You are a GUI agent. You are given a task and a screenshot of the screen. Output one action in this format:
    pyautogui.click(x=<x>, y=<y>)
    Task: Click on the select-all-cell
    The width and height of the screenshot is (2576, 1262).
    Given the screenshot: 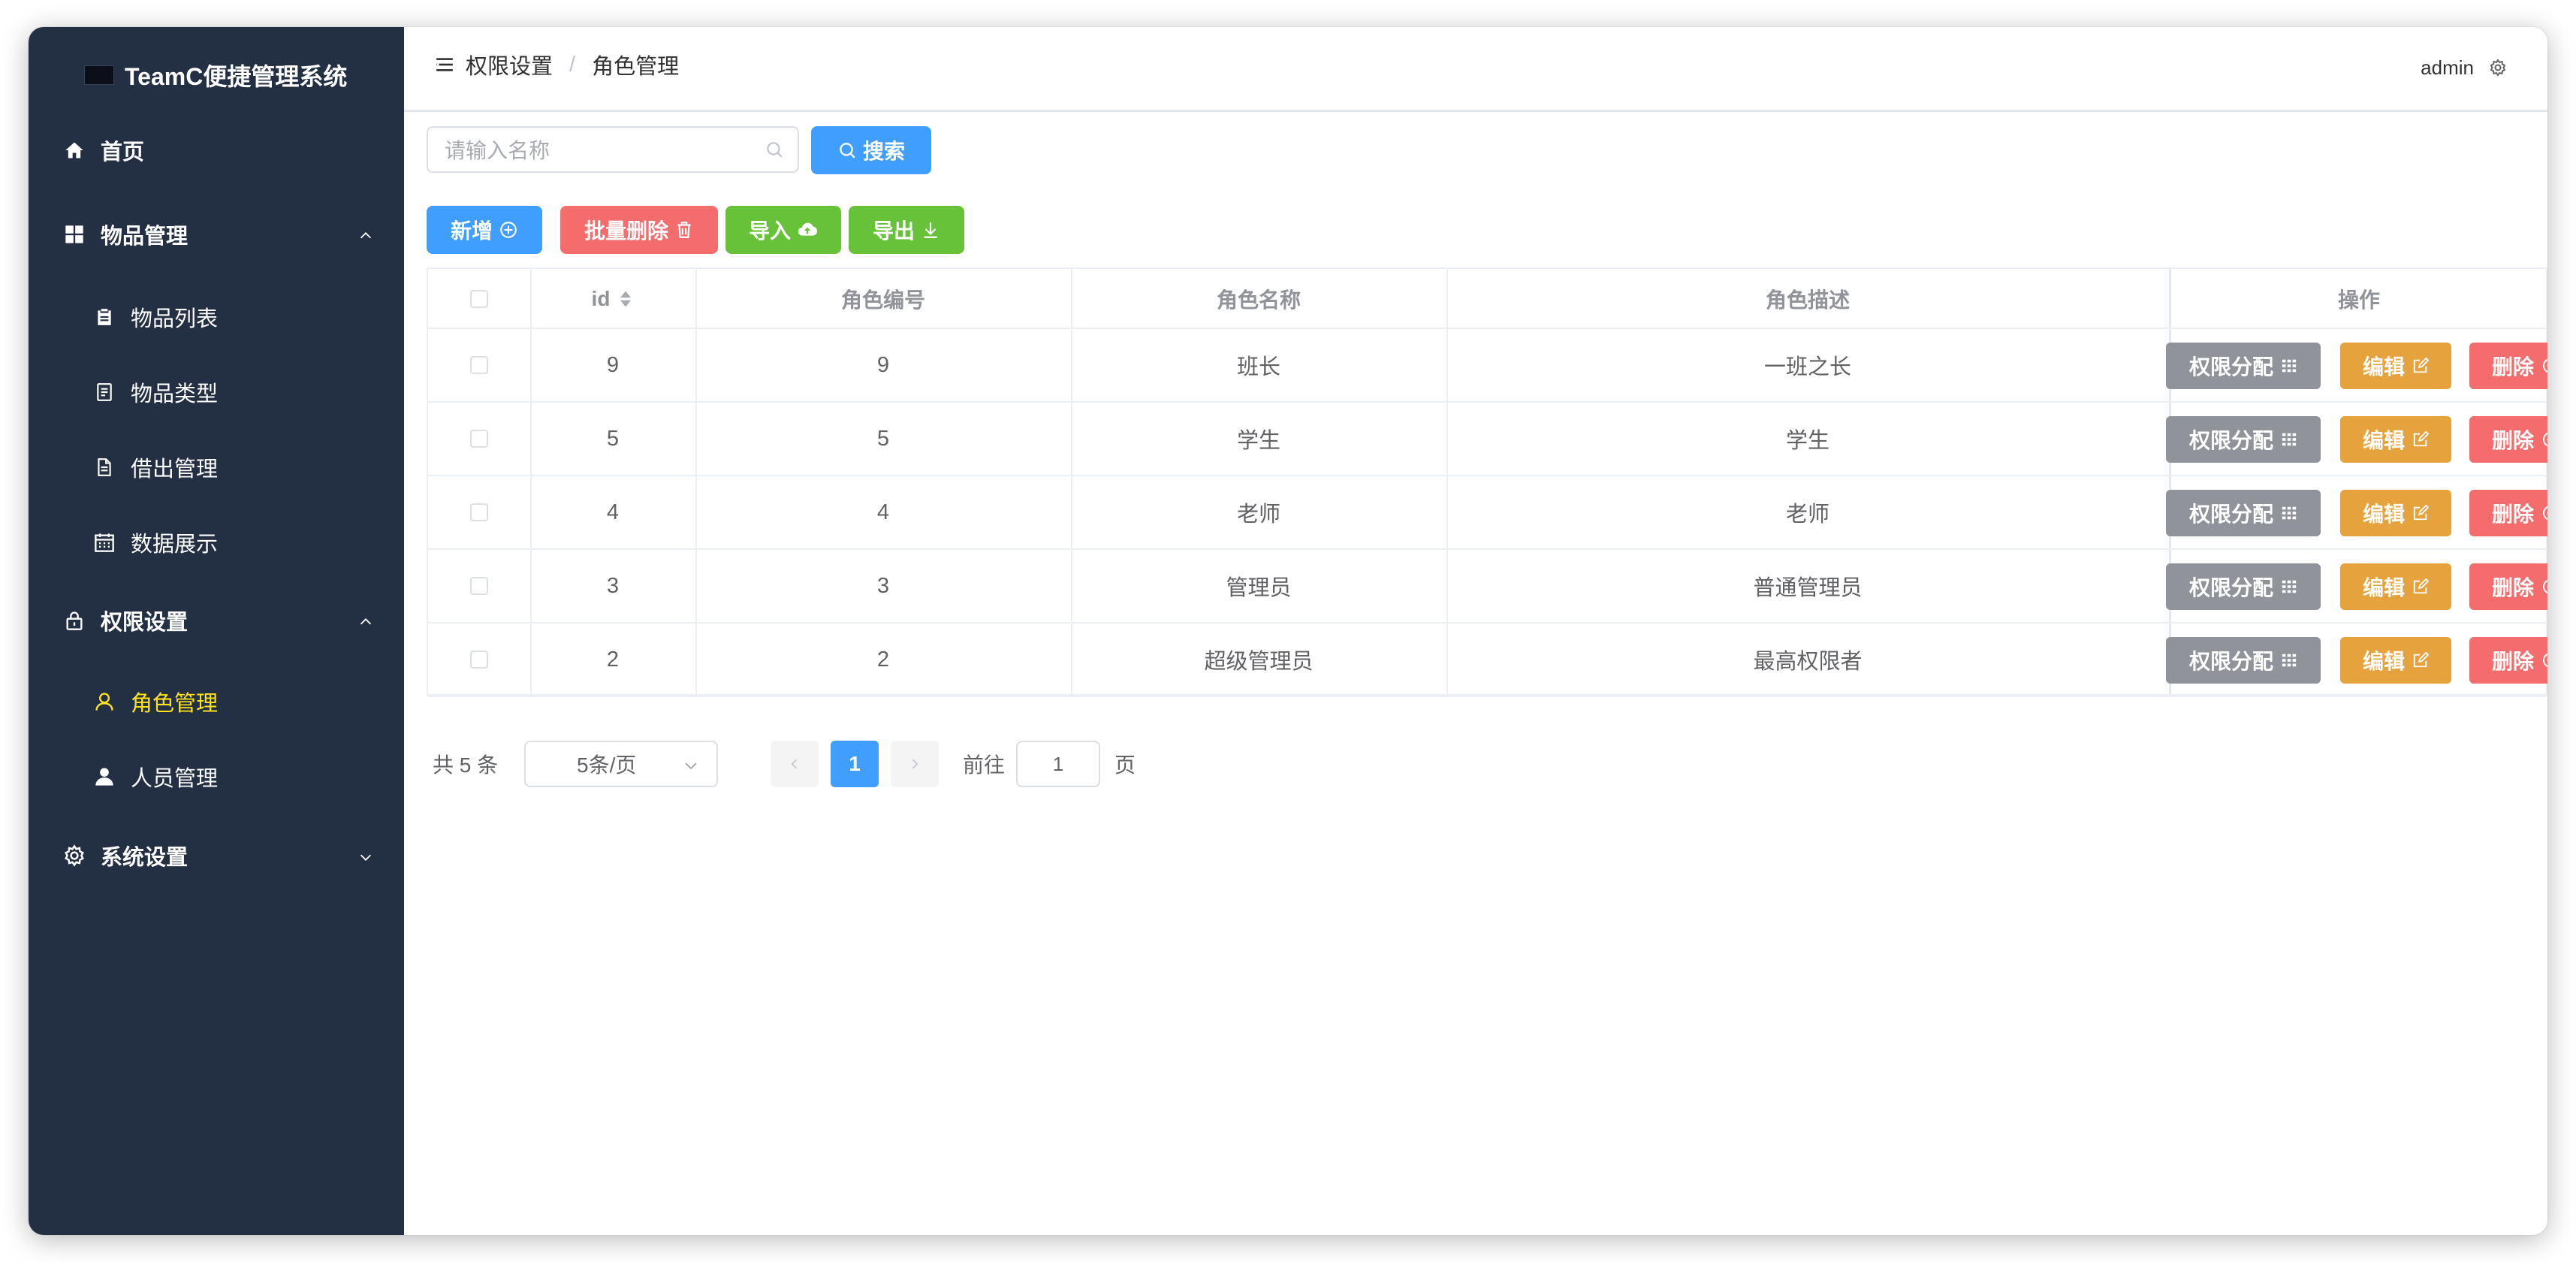 What is the action you would take?
    pyautogui.click(x=479, y=299)
    